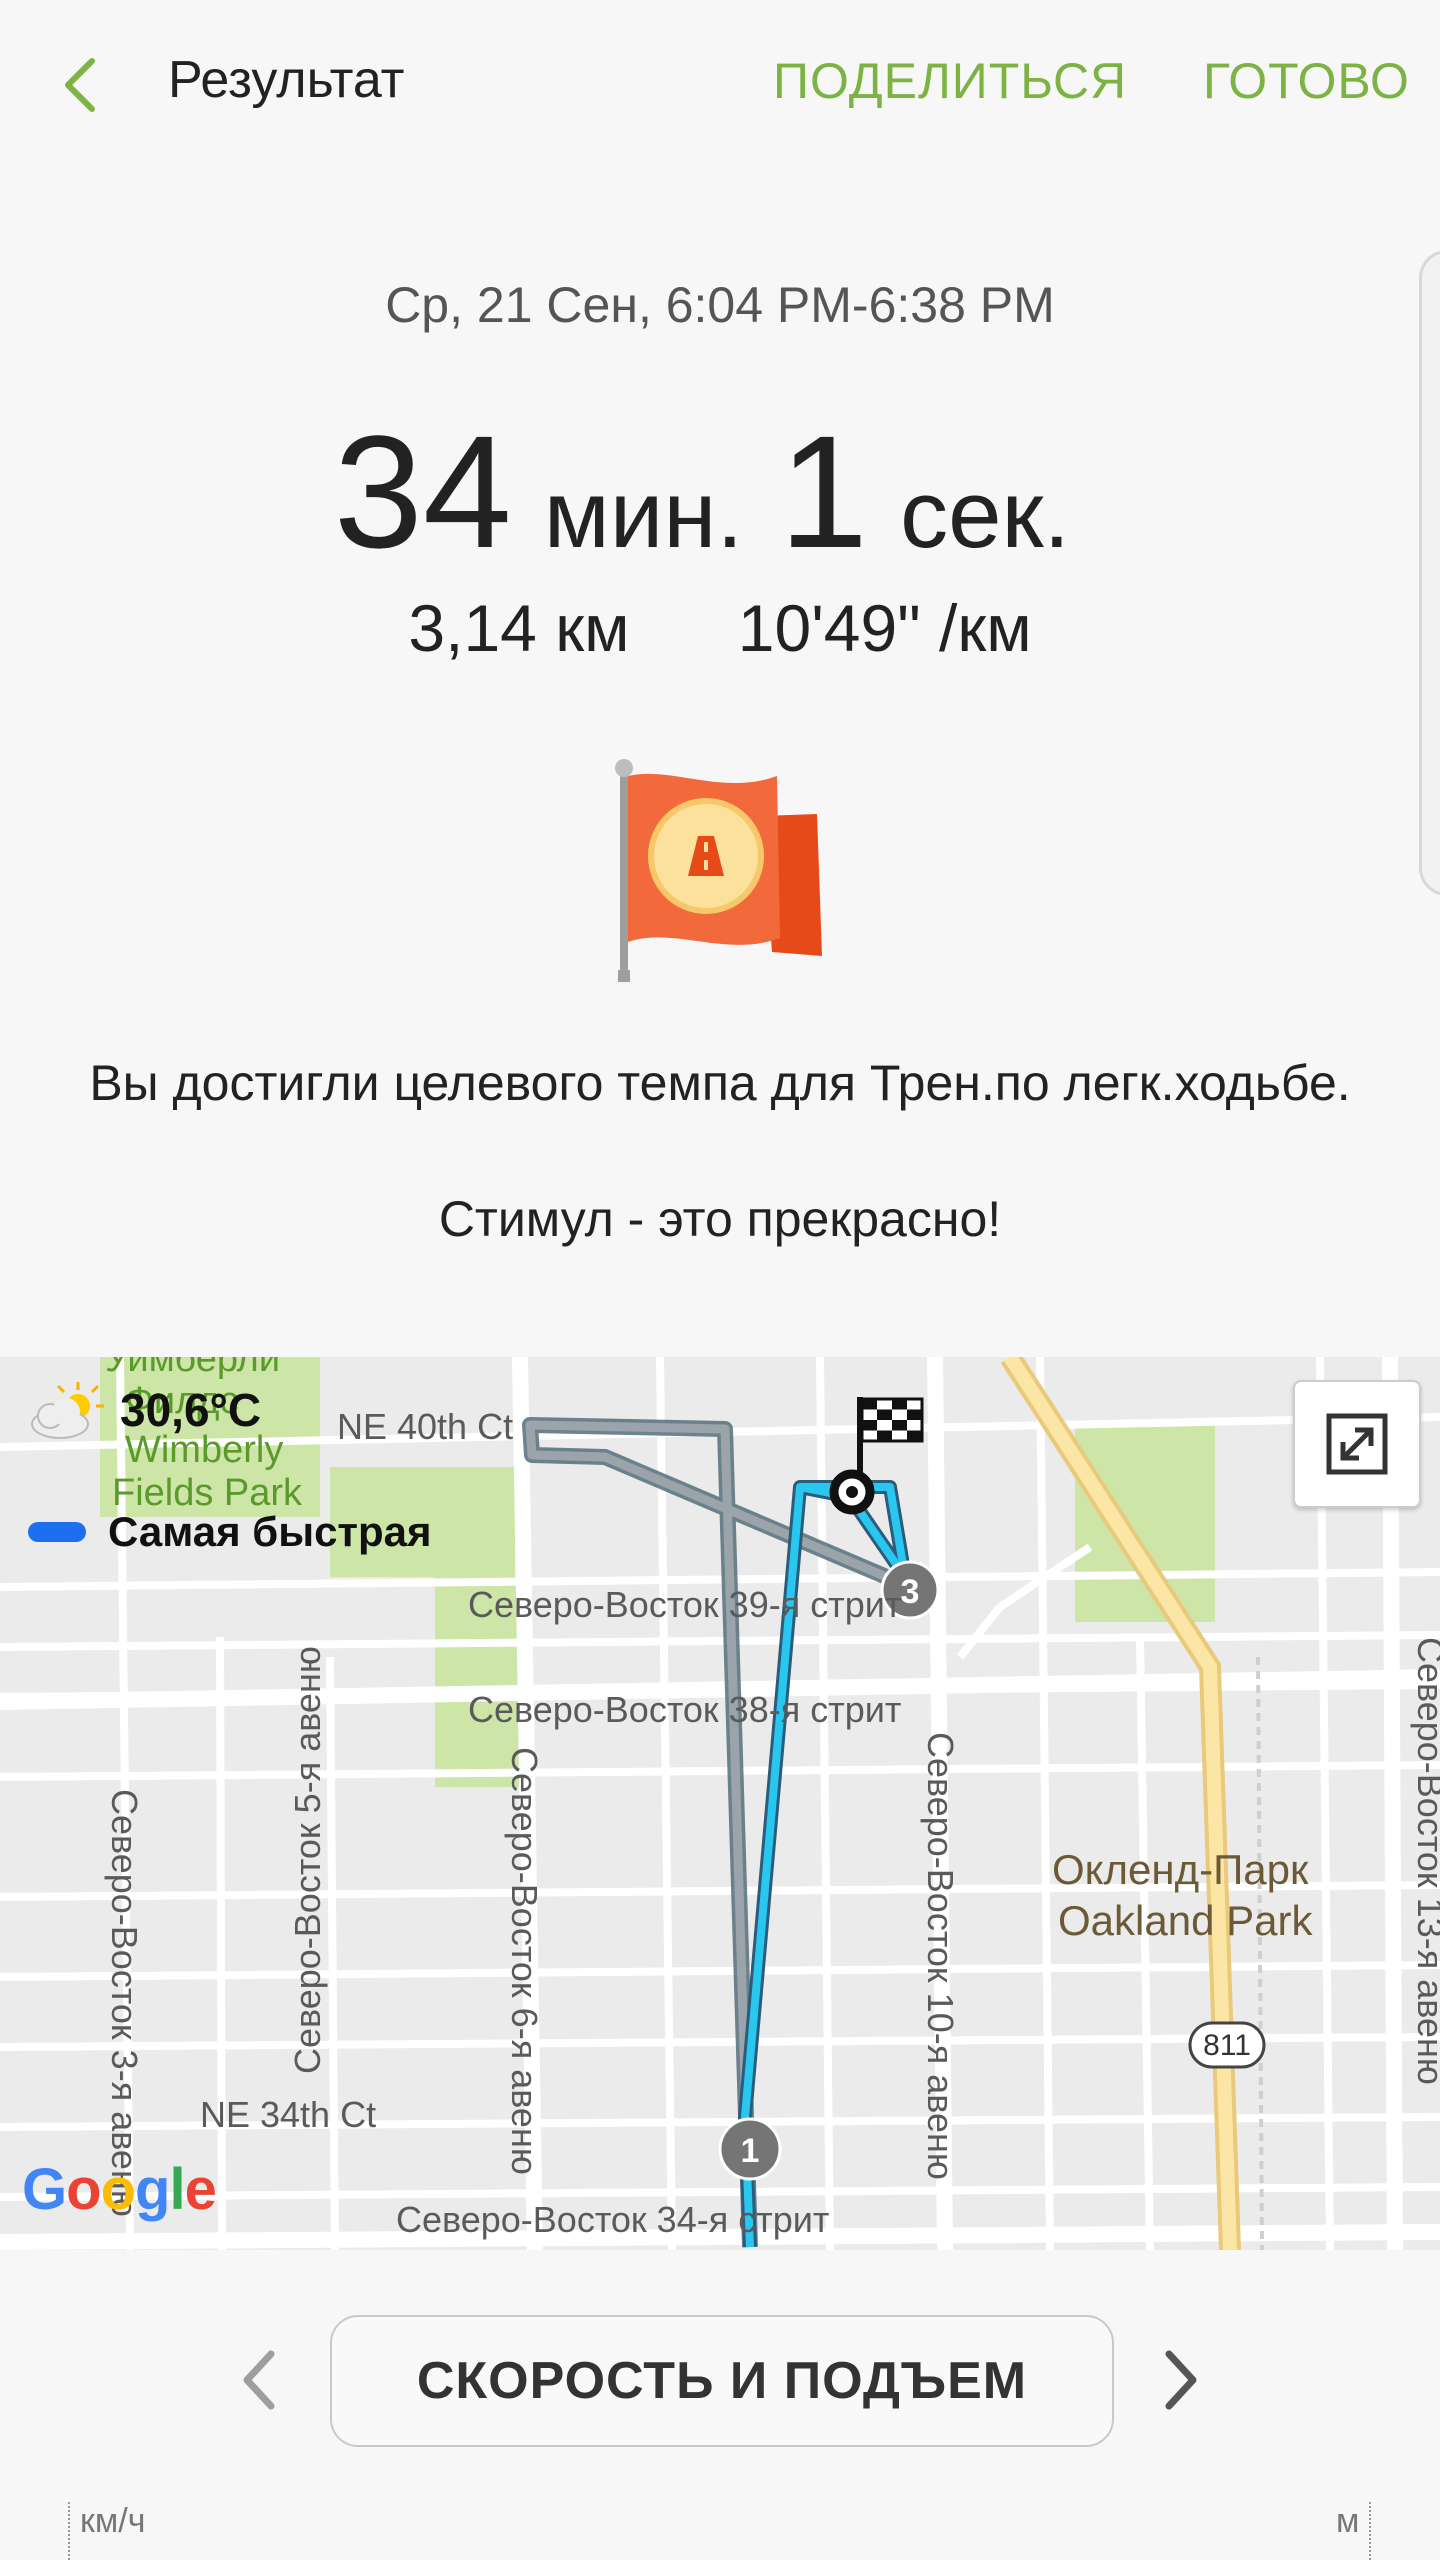  What do you see at coordinates (824, 491) in the screenshot?
I see `duration-seconds: 1` at bounding box center [824, 491].